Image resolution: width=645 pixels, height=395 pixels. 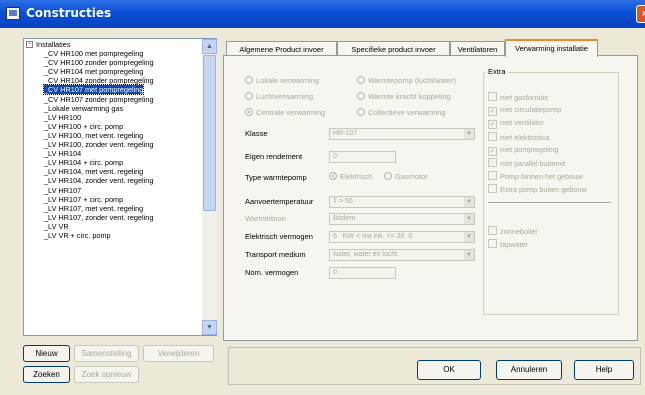 I want to click on tree-item: _LV VR, so click(x=113, y=226).